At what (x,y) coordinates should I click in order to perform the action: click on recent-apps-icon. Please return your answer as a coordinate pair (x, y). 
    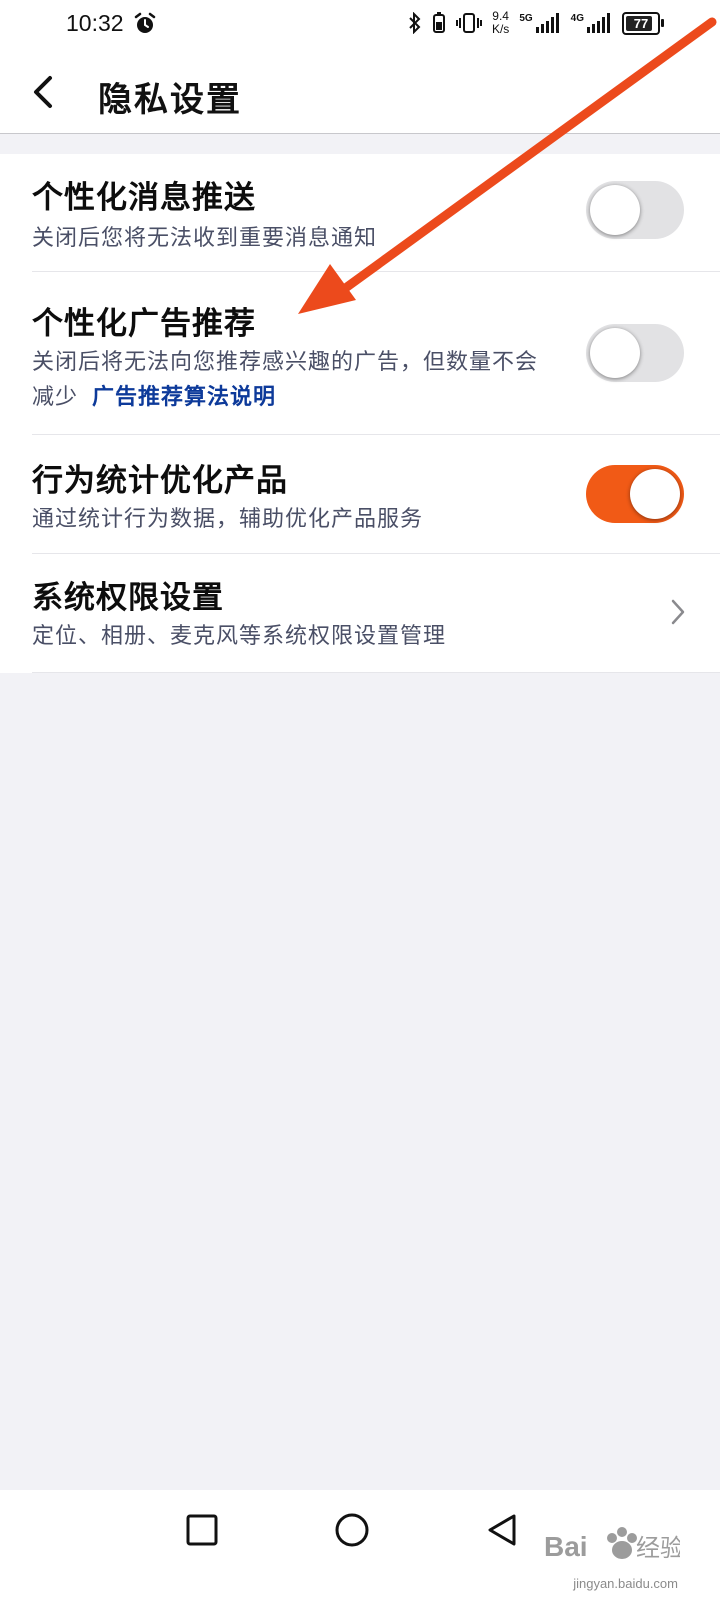
    Looking at the image, I should click on (202, 1530).